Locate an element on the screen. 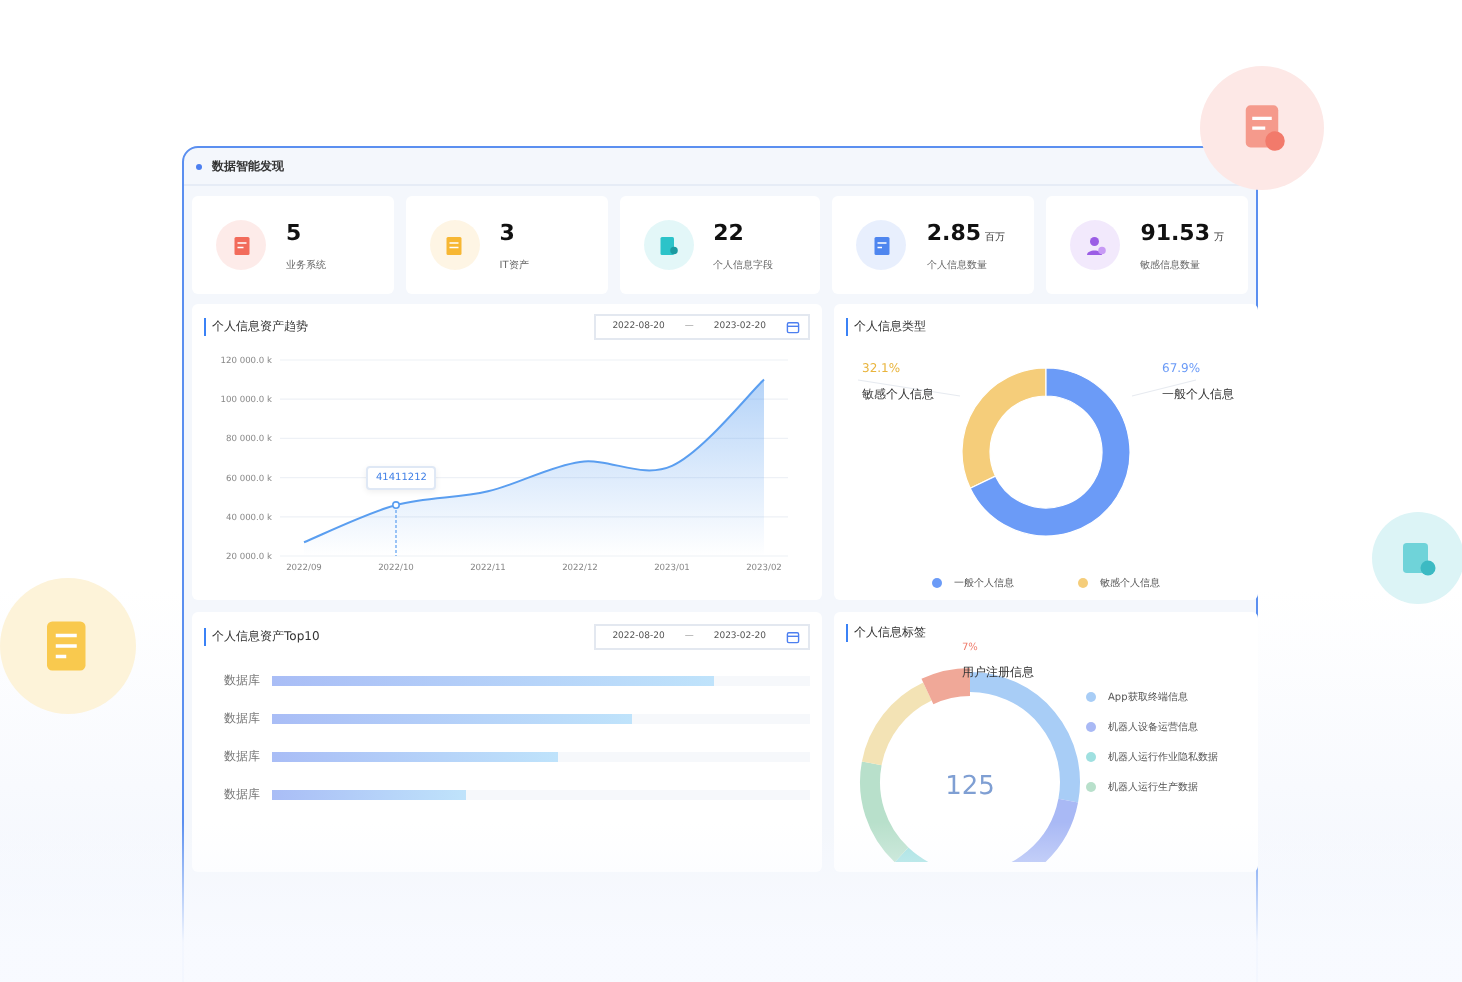  data-point is located at coordinates (396, 505).